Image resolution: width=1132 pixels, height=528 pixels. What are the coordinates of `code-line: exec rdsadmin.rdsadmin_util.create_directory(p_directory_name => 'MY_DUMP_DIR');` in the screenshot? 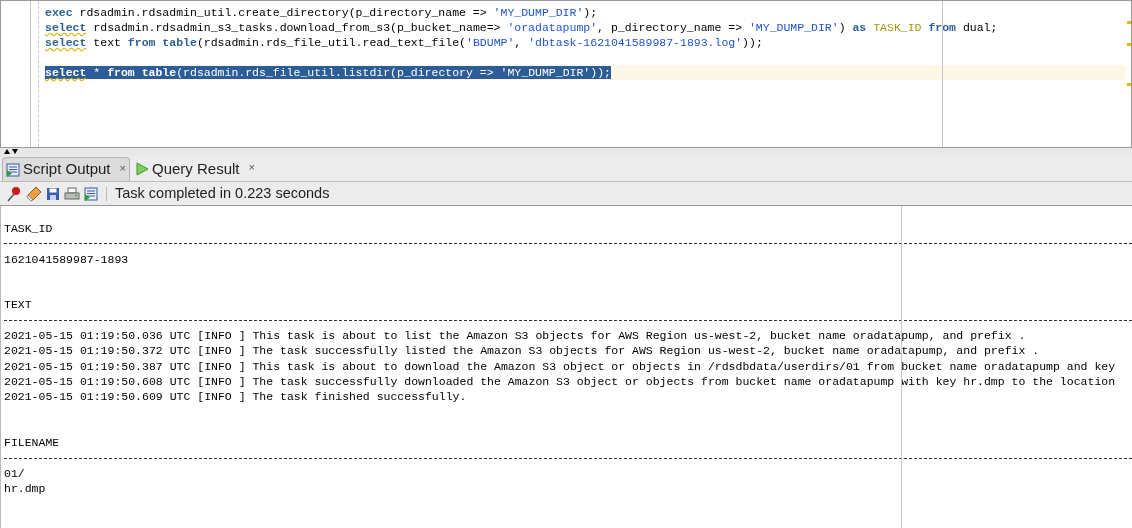 It's located at (322, 12).